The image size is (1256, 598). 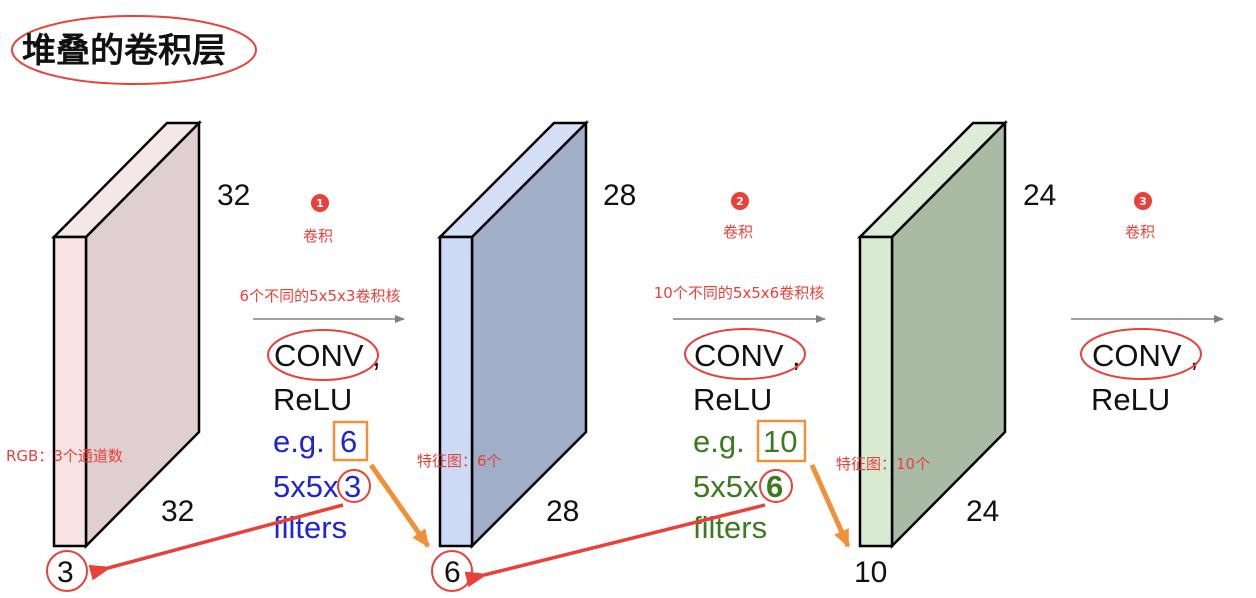 I want to click on rgb-channels-note: RGB：3个通道数, so click(x=64, y=456).